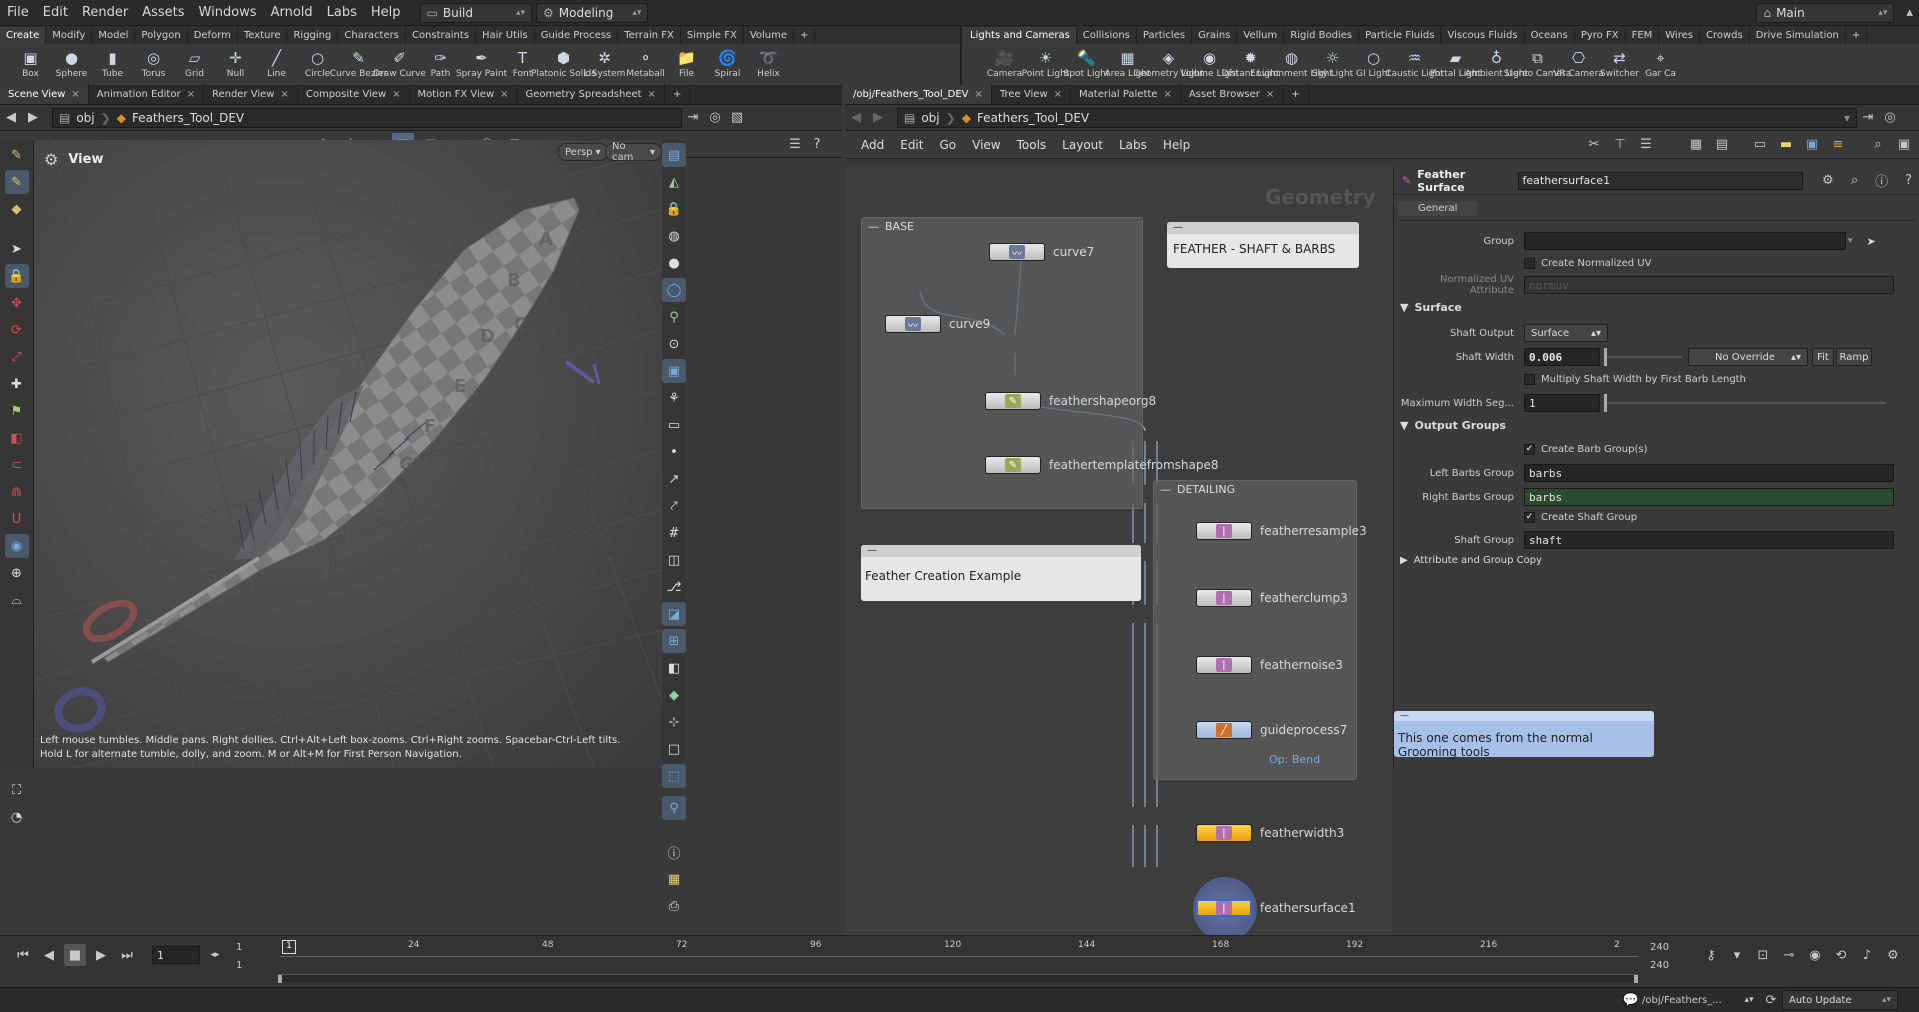 The image size is (1919, 1012). What do you see at coordinates (1496, 67) in the screenshot?
I see `shelf-tool-ambient-light: ♁ Ambient Light` at bounding box center [1496, 67].